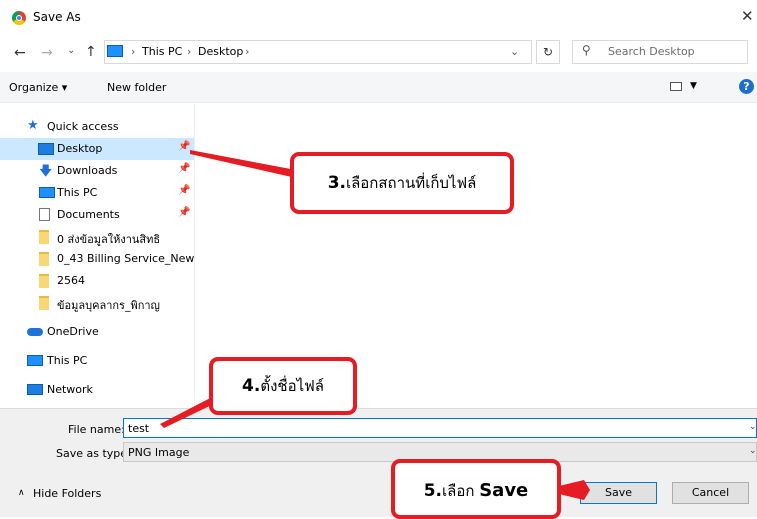 The image size is (757, 519). I want to click on nav-item-folder: 2564, so click(97, 281).